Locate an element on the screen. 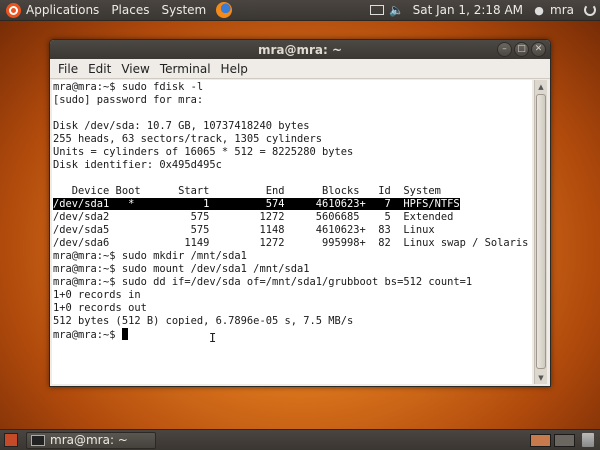 The height and width of the screenshot is (450, 600). volume-icon: 🔈 is located at coordinates (396, 10).